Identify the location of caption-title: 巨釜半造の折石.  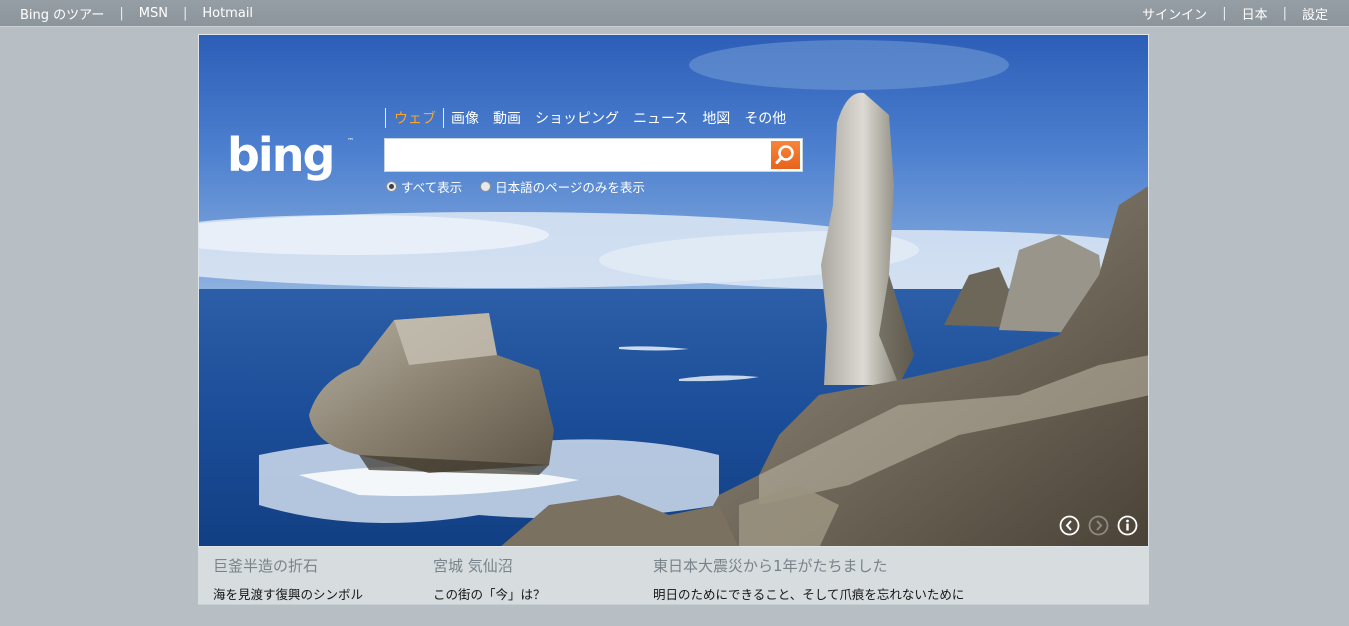
(266, 566).